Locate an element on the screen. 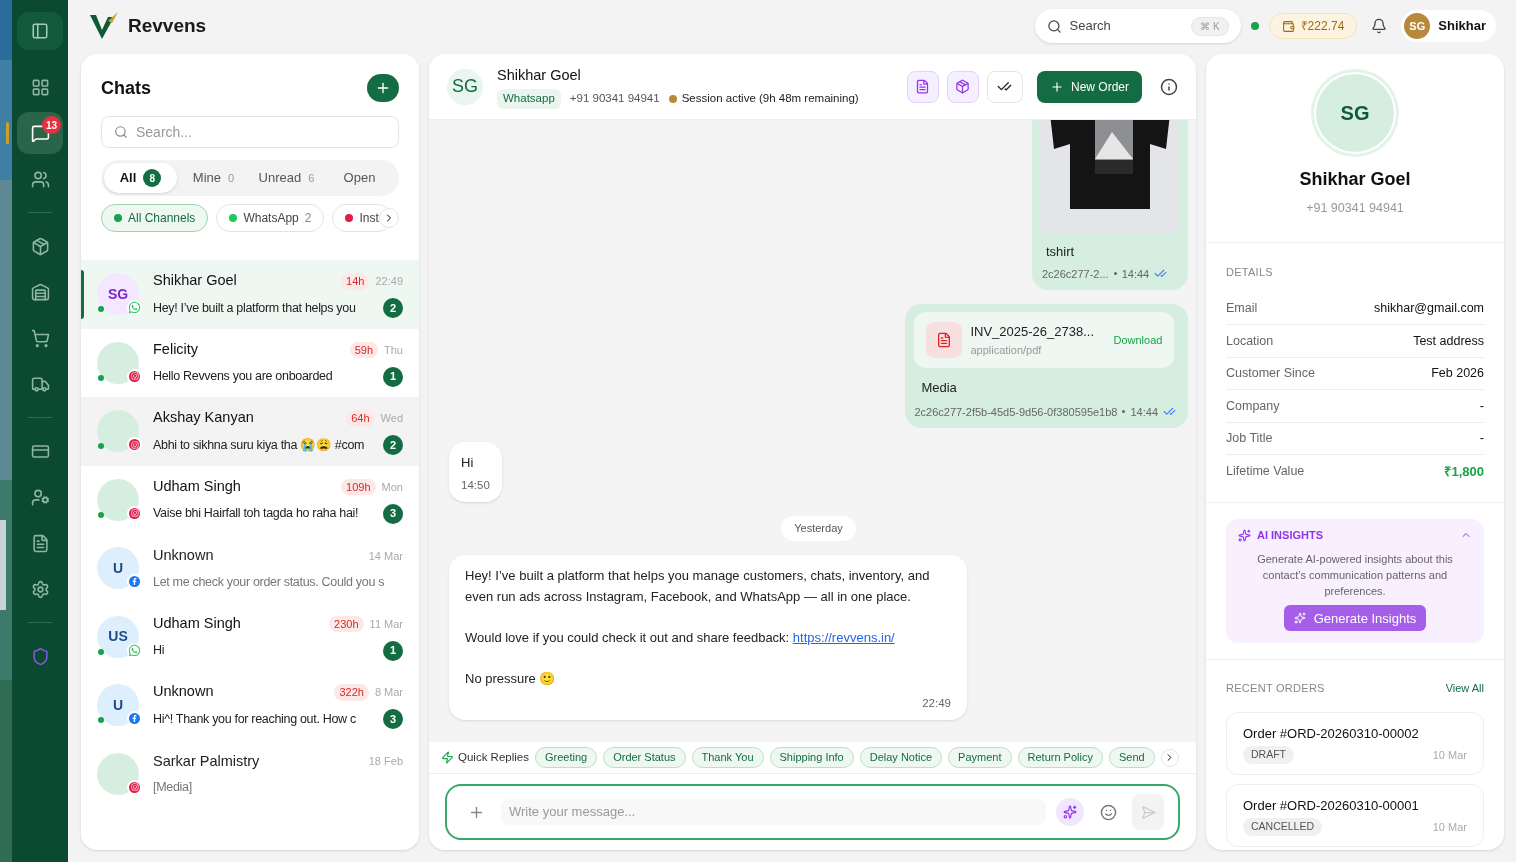 This screenshot has width=1516, height=862. filter-tab: All 8 is located at coordinates (140, 178).